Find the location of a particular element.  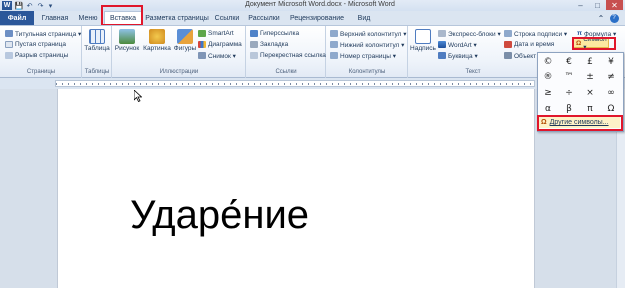

object-icon is located at coordinates (508, 55).